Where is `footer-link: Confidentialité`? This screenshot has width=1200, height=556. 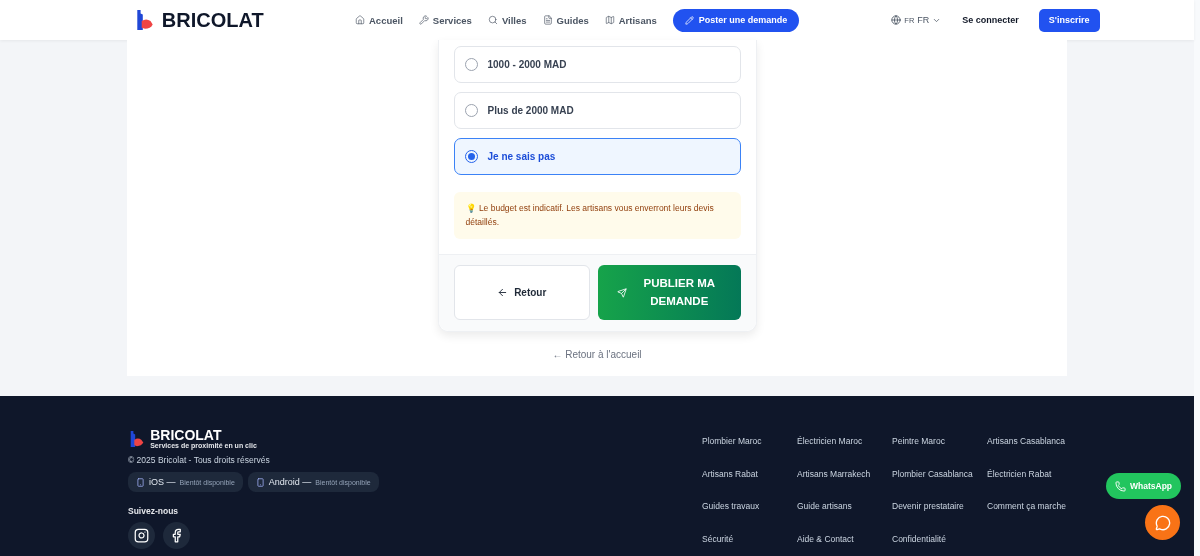
footer-link: Confidentialité is located at coordinates (939, 544).